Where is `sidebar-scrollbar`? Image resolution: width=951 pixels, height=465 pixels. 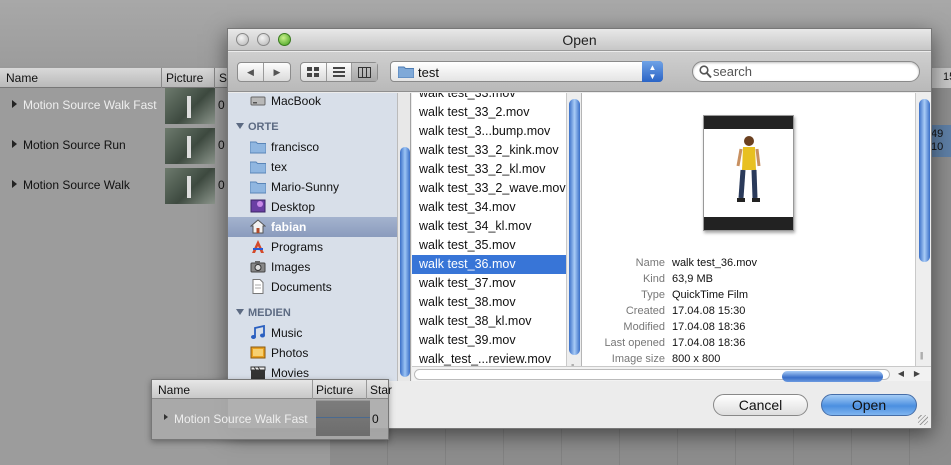
sidebar-scrollbar is located at coordinates (403, 237).